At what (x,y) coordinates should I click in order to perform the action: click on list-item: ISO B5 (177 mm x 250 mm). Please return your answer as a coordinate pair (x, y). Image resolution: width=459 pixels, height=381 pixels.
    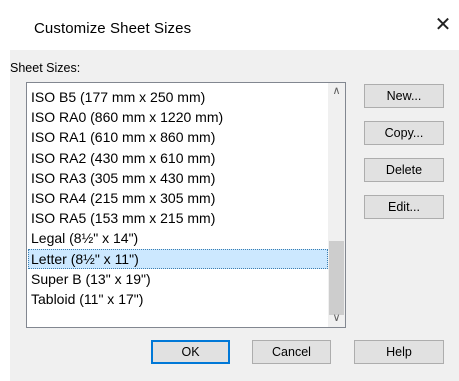
    Looking at the image, I should click on (178, 97).